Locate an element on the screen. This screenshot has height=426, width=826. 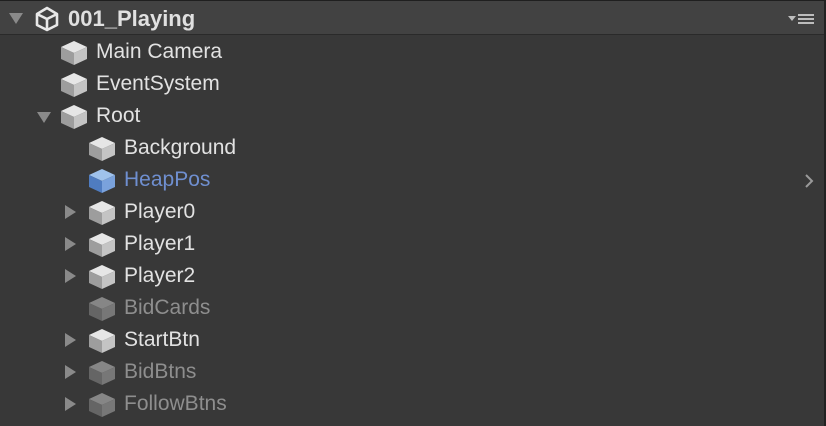
hierarchy-item: BidBtns is located at coordinates (412, 372).